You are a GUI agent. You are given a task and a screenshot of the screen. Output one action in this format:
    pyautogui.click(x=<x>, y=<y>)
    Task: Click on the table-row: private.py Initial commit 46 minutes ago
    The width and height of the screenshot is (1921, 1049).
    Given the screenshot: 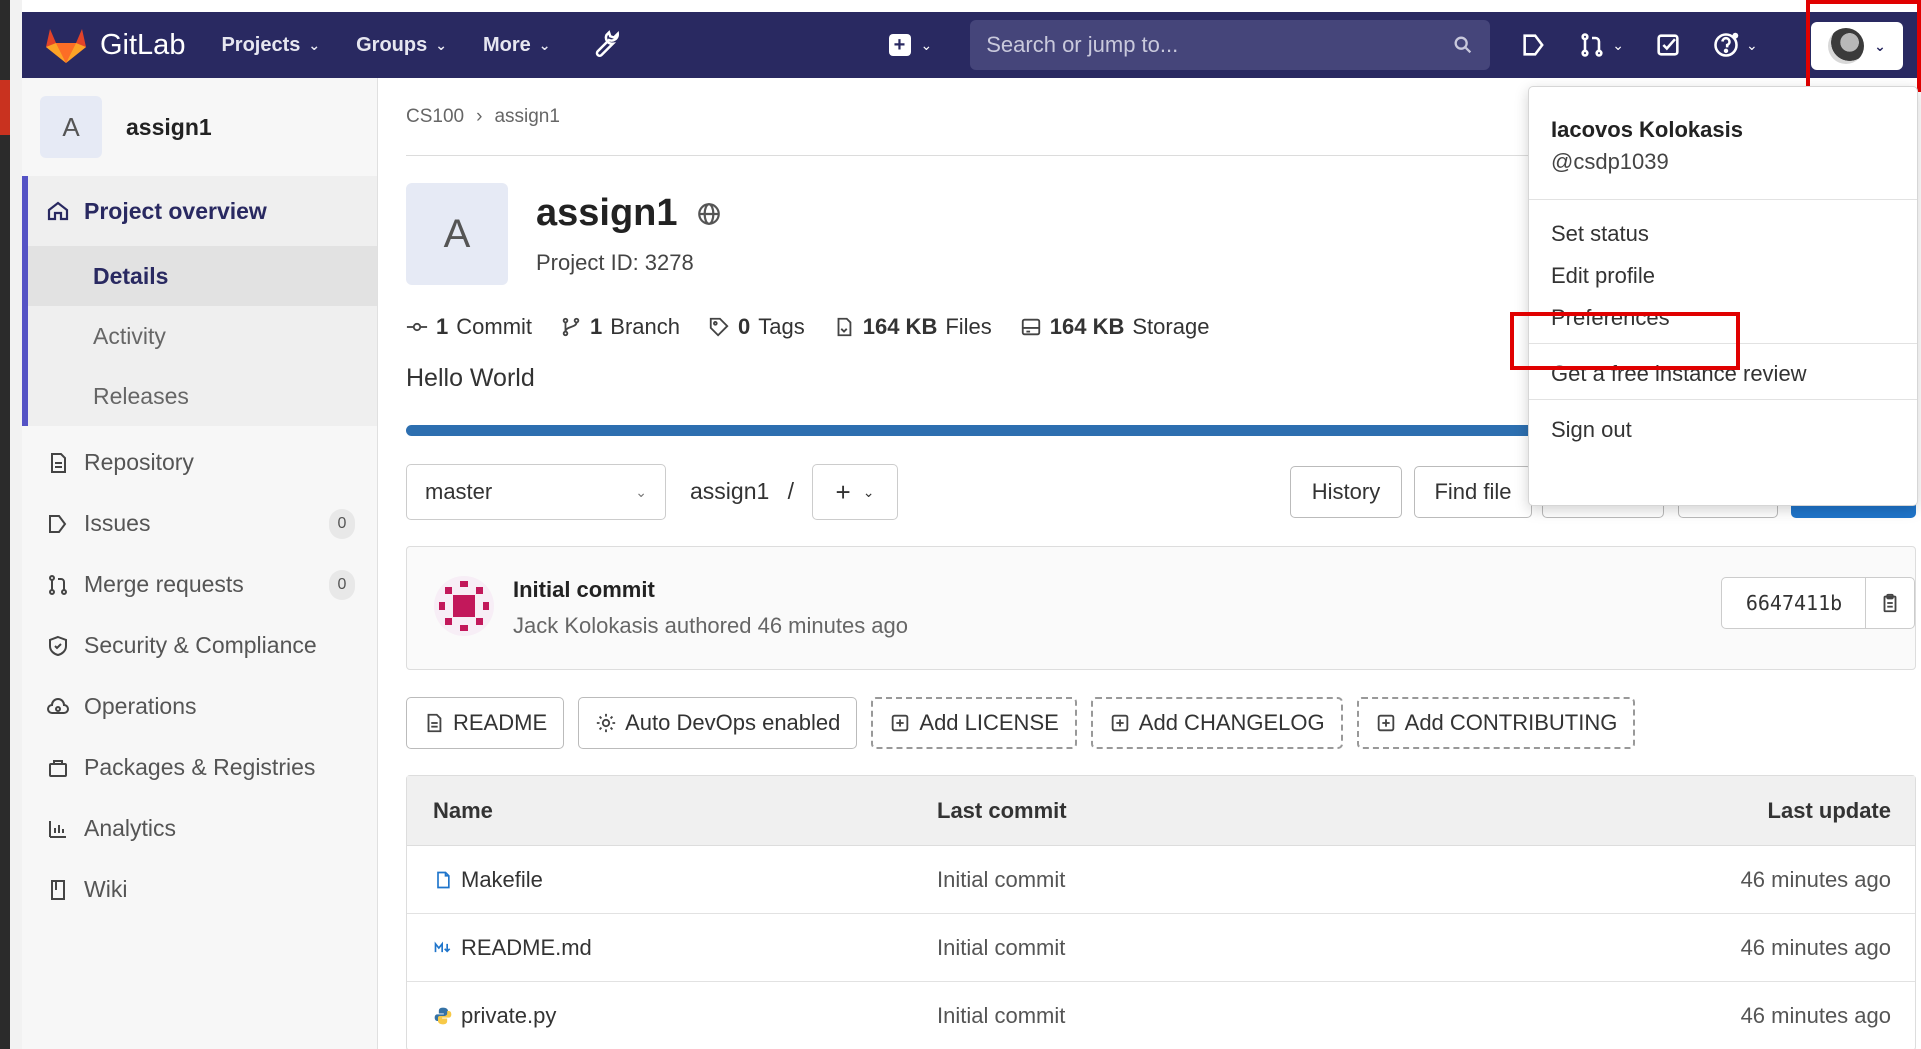 What is the action you would take?
    pyautogui.click(x=1161, y=1015)
    